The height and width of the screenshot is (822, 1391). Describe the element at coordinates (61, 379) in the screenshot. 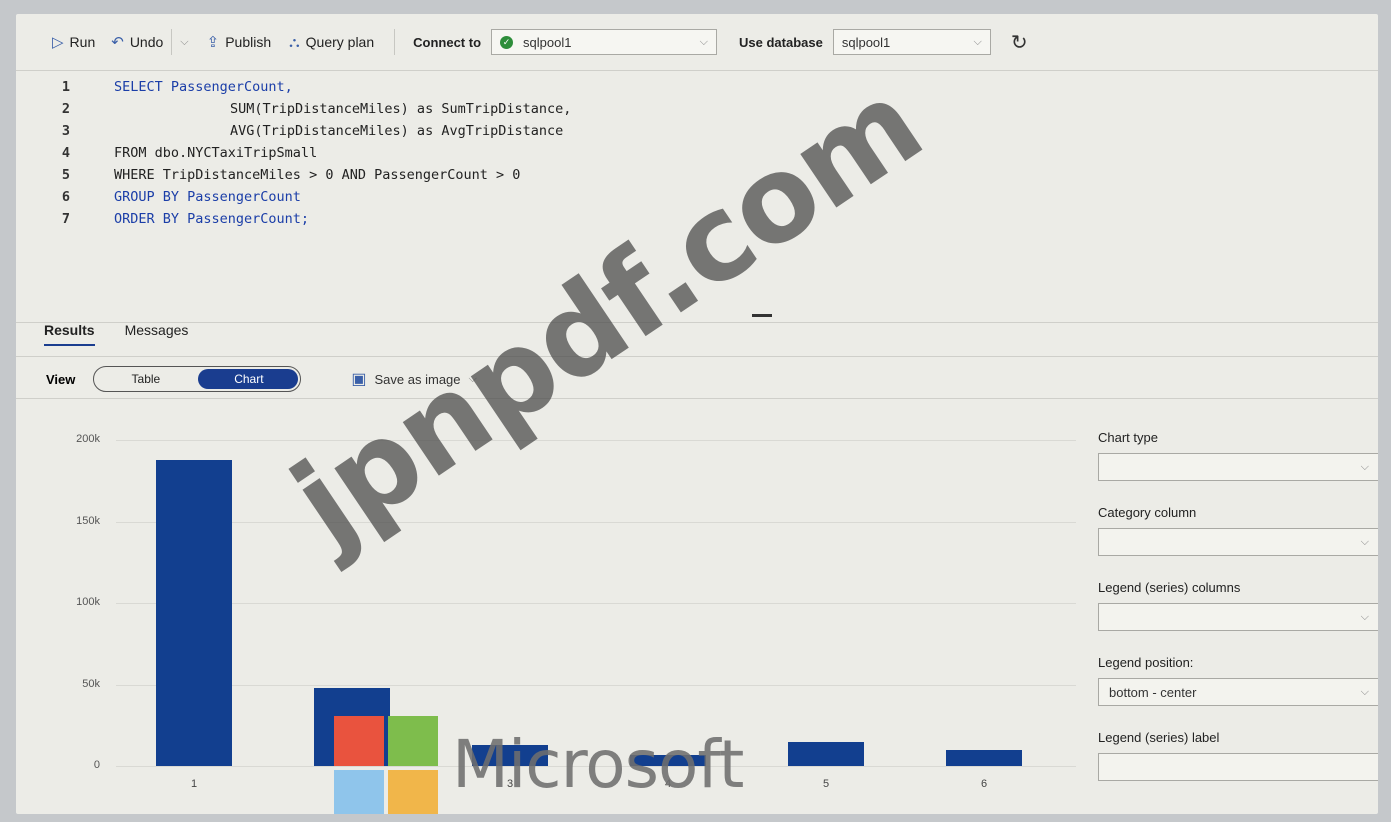

I see `view-label: View` at that location.